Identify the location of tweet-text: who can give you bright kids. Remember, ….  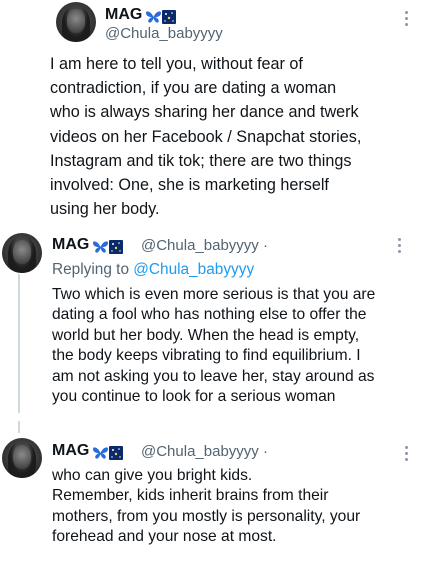
(206, 506).